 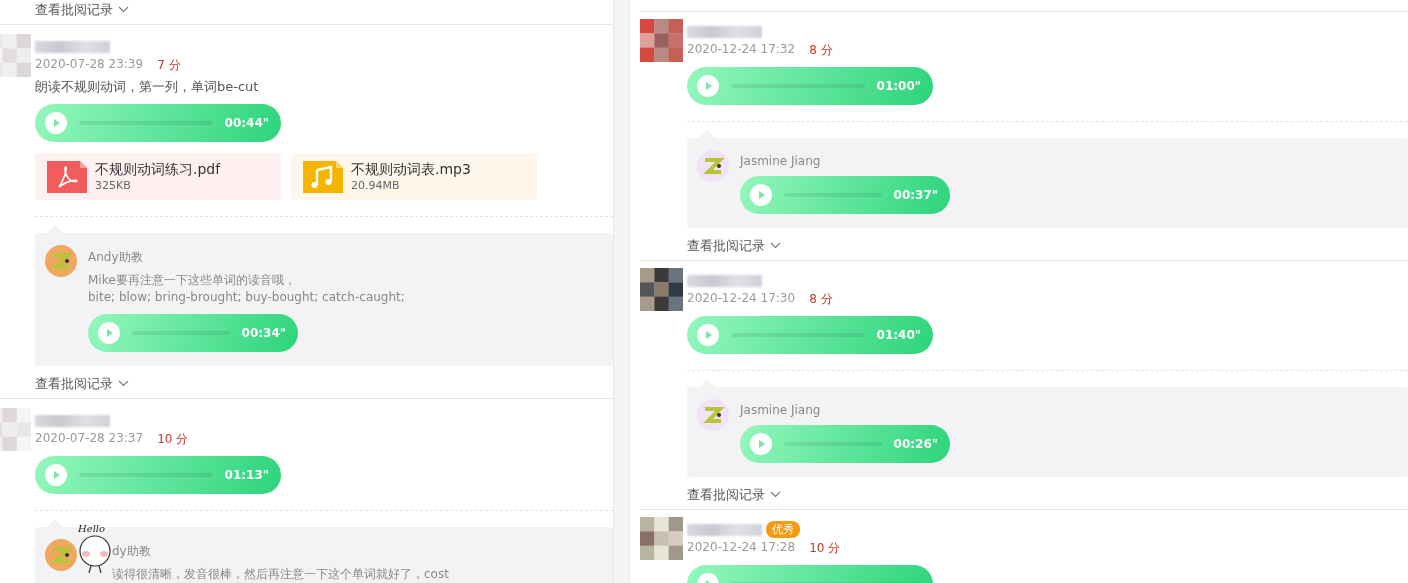 I want to click on comment-text: Mike要再注意一下这些单词的读音哦， bite; blow; bring-brought; buy-bought; catch-caught;, so click(x=246, y=289).